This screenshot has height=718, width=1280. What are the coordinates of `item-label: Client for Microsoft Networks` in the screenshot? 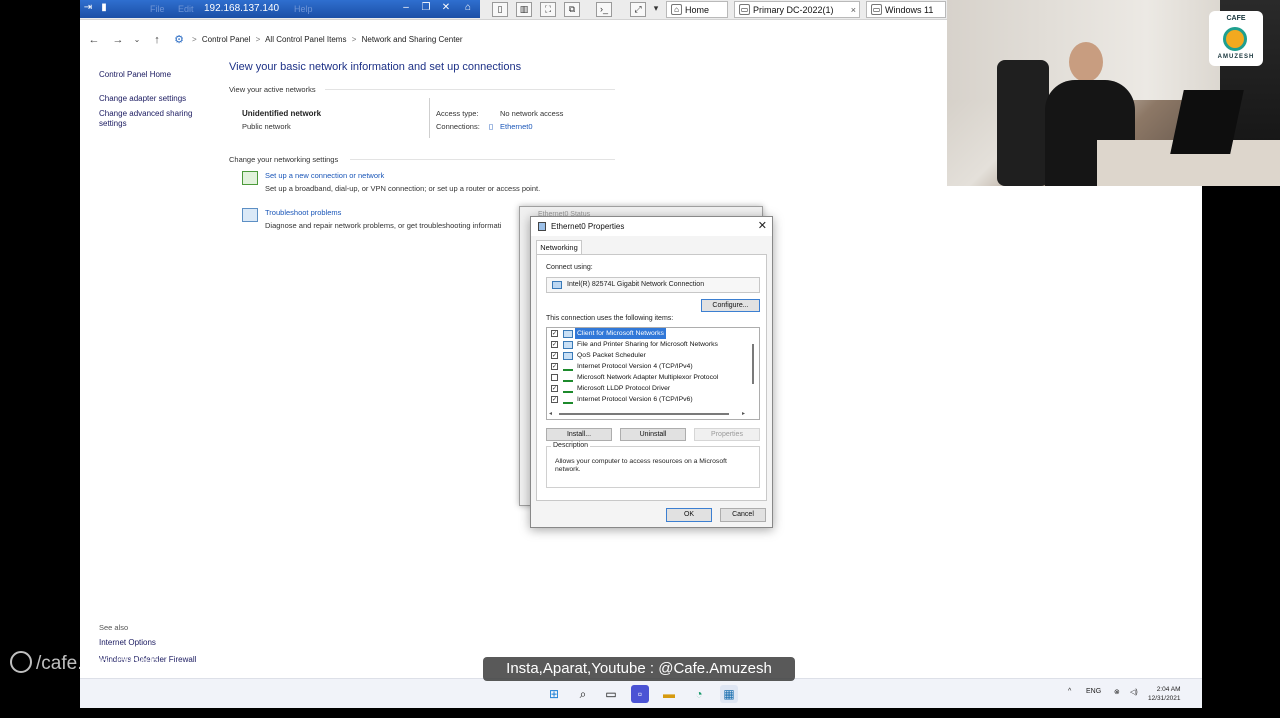 It's located at (620, 333).